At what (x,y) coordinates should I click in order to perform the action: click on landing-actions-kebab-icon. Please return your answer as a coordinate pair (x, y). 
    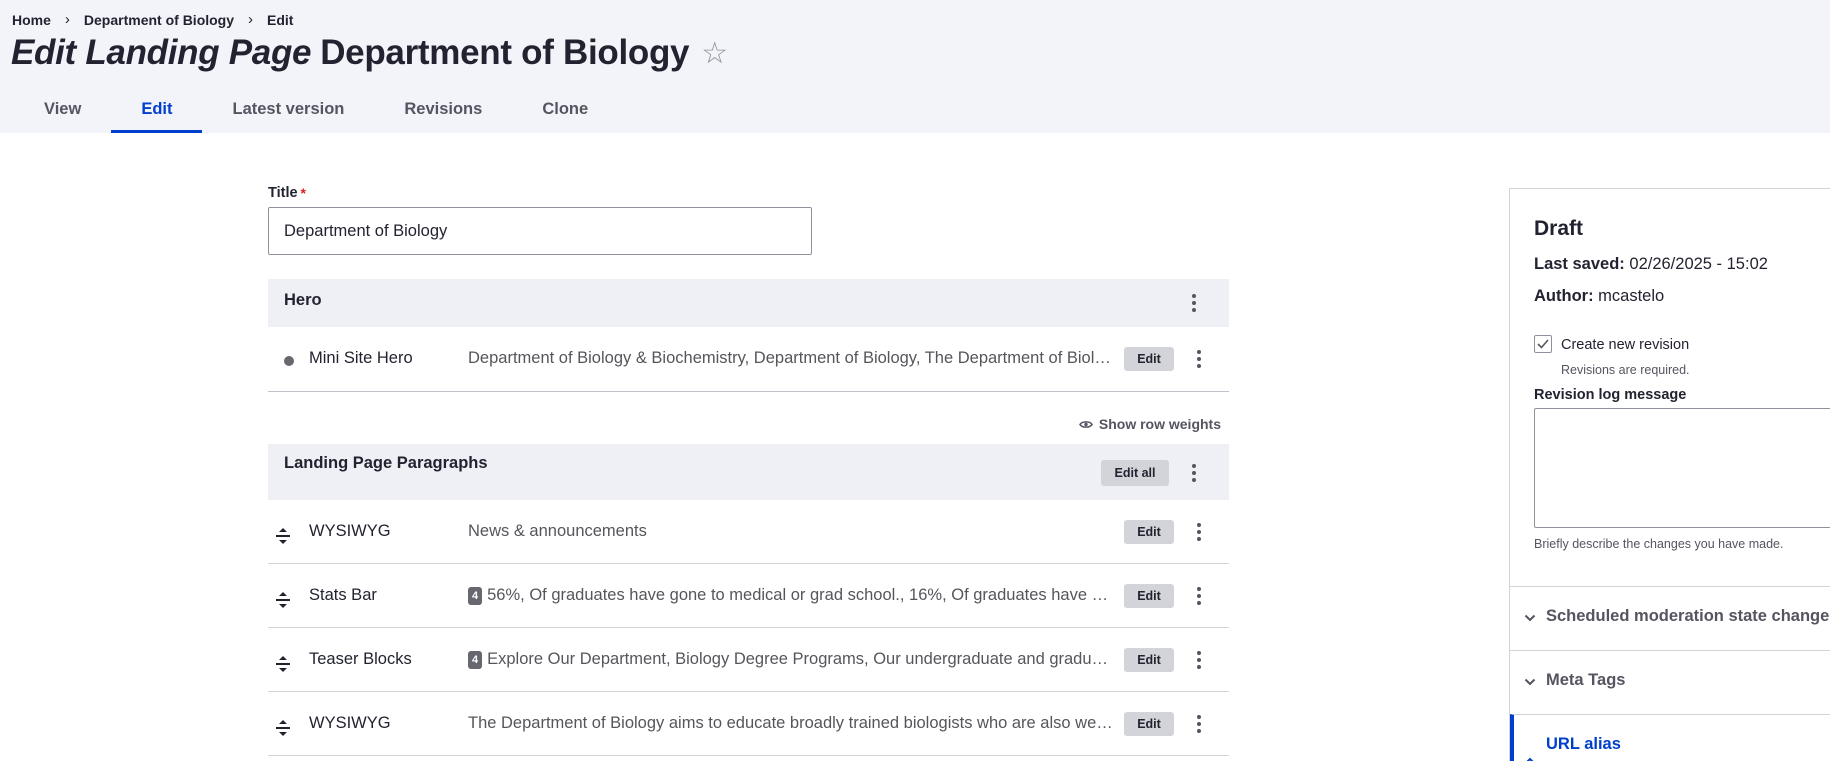
    Looking at the image, I should click on (1194, 473).